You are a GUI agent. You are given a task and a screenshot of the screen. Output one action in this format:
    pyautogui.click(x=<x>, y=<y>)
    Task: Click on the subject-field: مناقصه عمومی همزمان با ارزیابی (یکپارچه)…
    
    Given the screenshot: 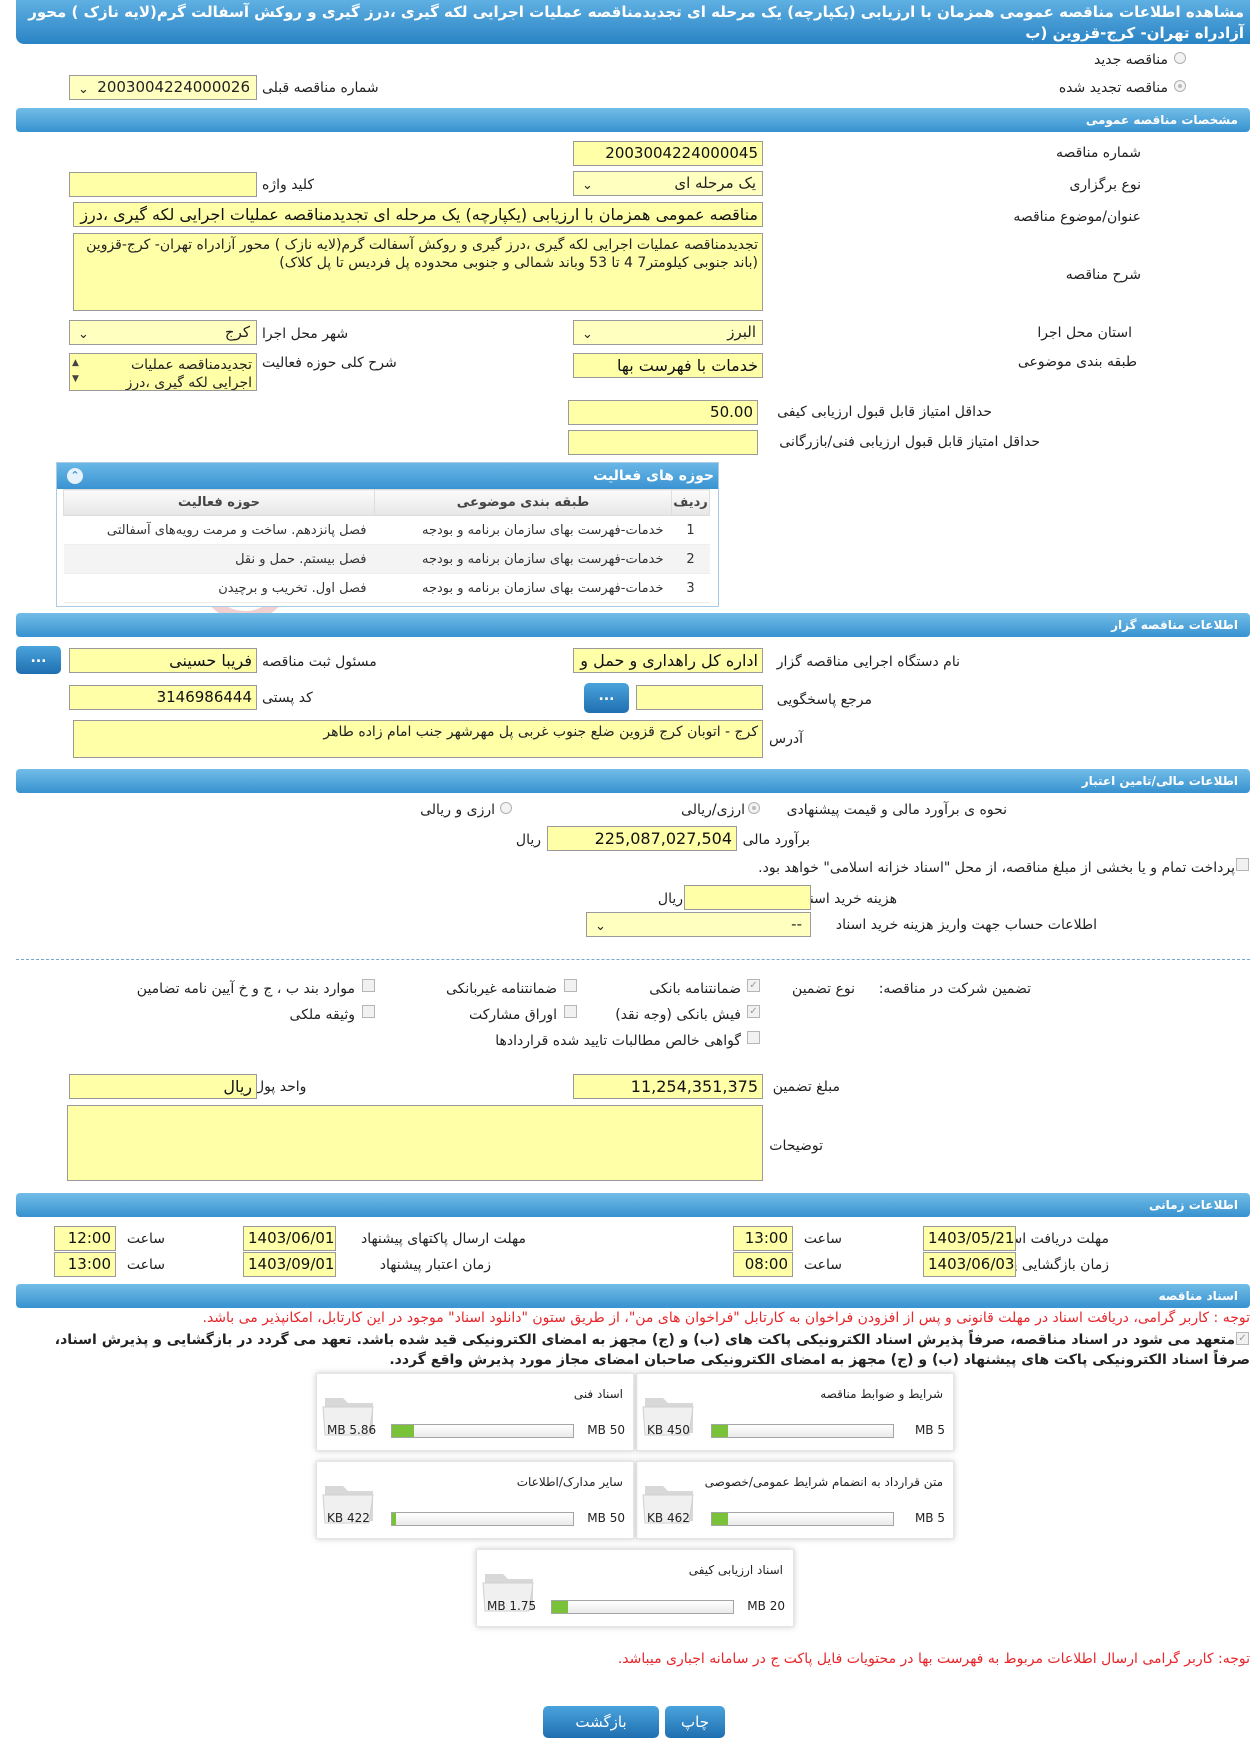 What is the action you would take?
    pyautogui.click(x=418, y=214)
    